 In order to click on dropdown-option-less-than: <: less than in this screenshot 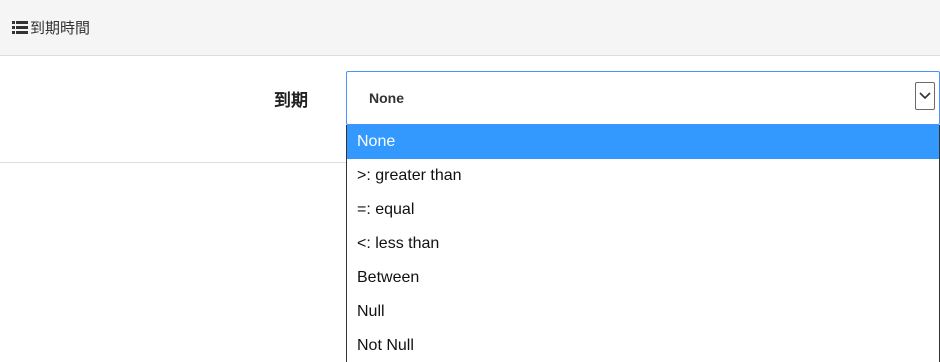, I will do `click(643, 244)`.